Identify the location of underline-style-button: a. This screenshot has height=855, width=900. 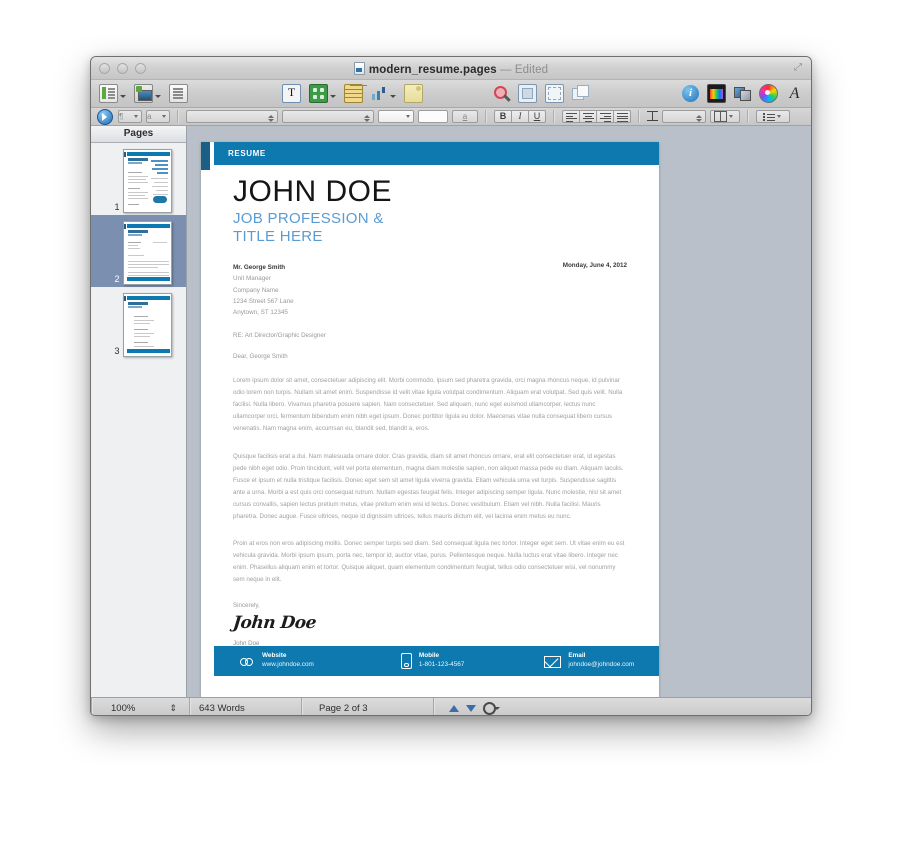
(465, 116).